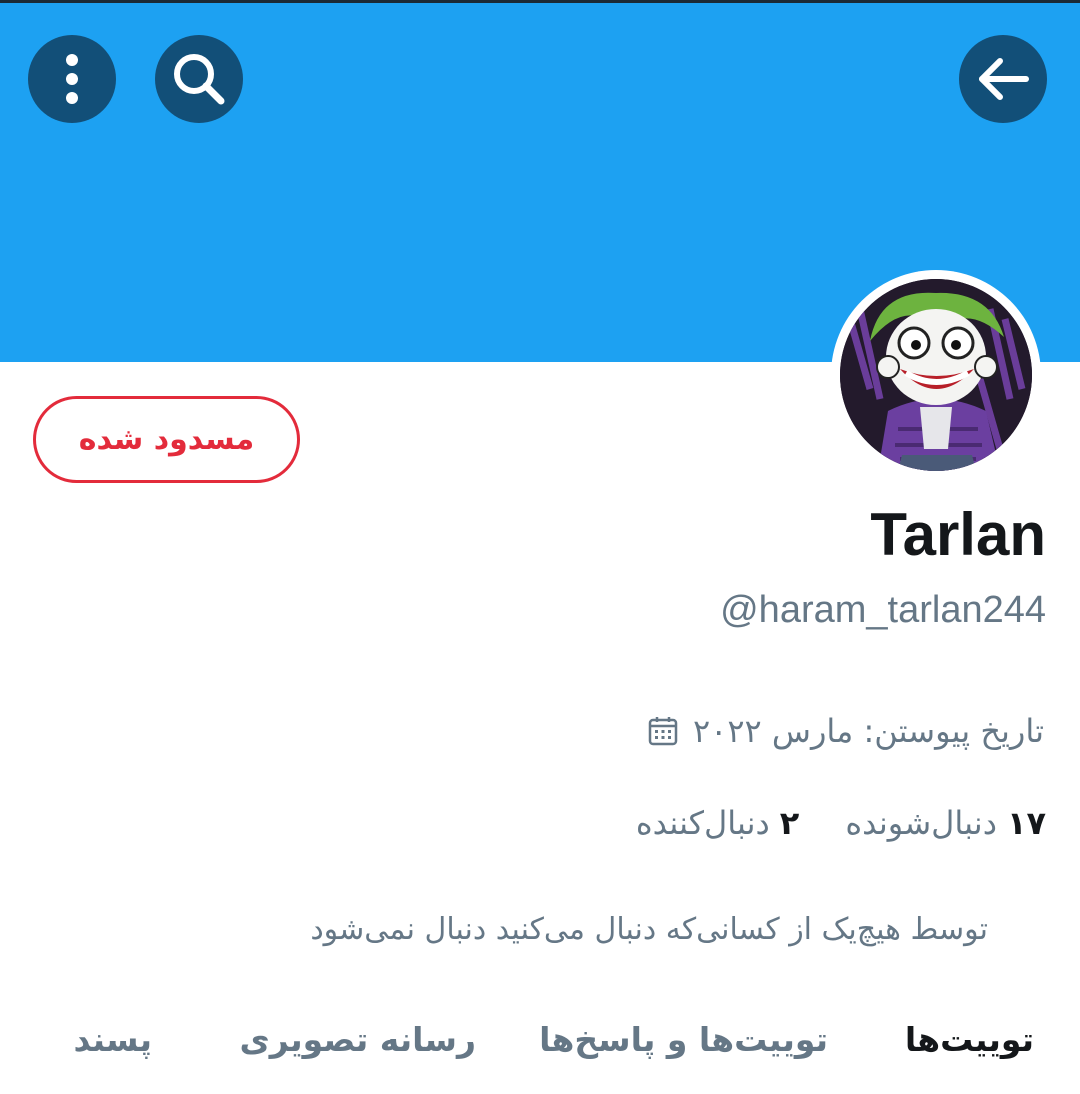  I want to click on more-options-button, so click(72, 79).